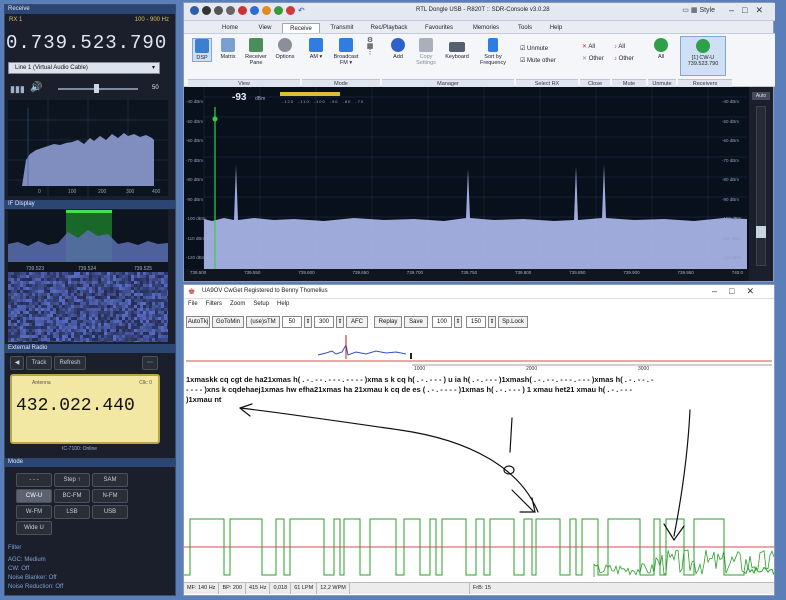 The image size is (786, 600). I want to click on app-icon, so click(194, 10).